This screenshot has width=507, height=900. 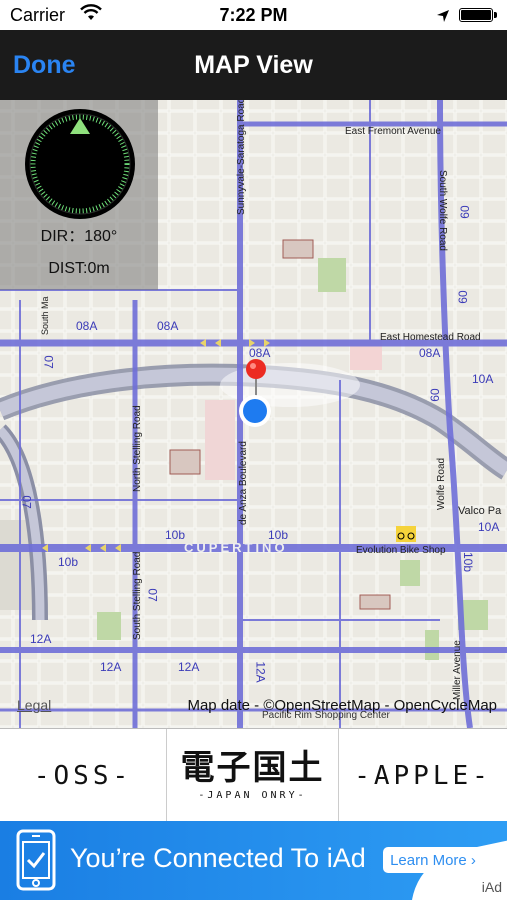 What do you see at coordinates (252, 795) in the screenshot?
I see `japan-subtitle: -JAPAN ONRY-` at bounding box center [252, 795].